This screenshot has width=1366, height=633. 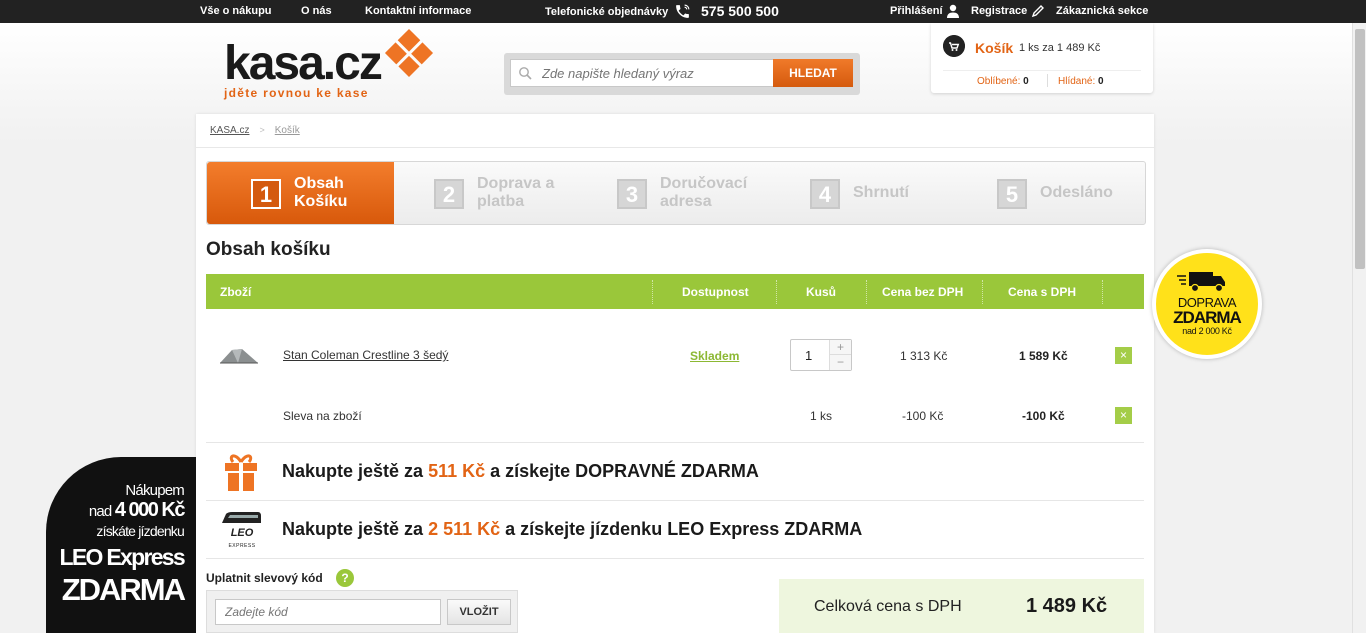 What do you see at coordinates (464, 529) in the screenshot?
I see `promo-amount: 2 511 Kč` at bounding box center [464, 529].